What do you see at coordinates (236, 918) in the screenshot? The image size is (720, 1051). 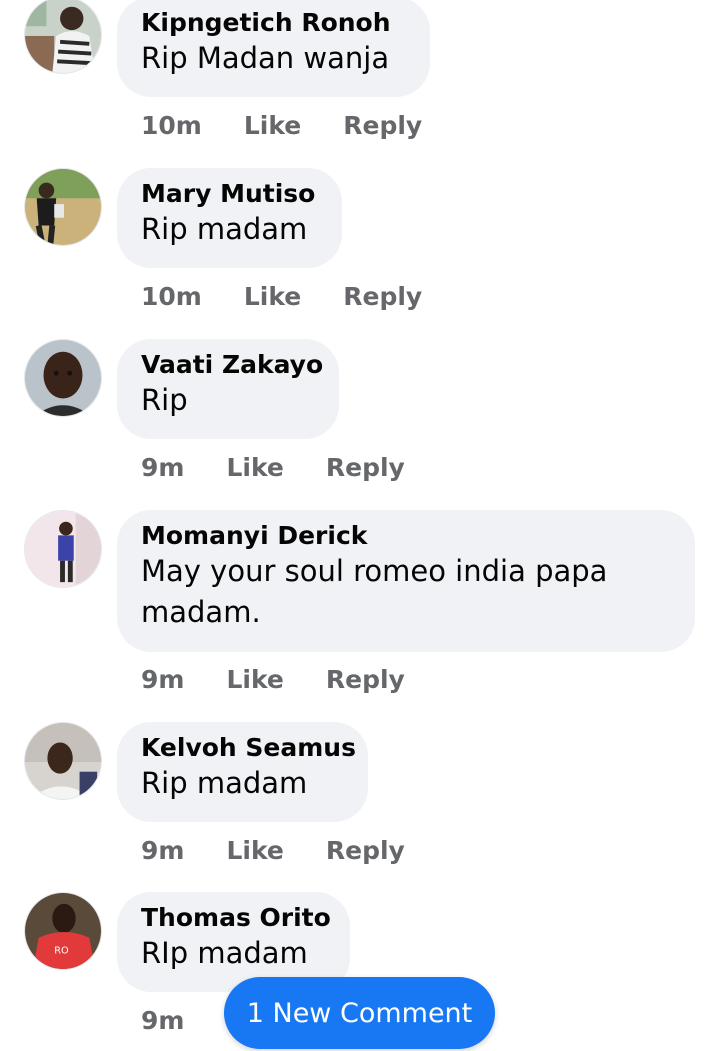 I see `comment-author: Thomas Orito` at bounding box center [236, 918].